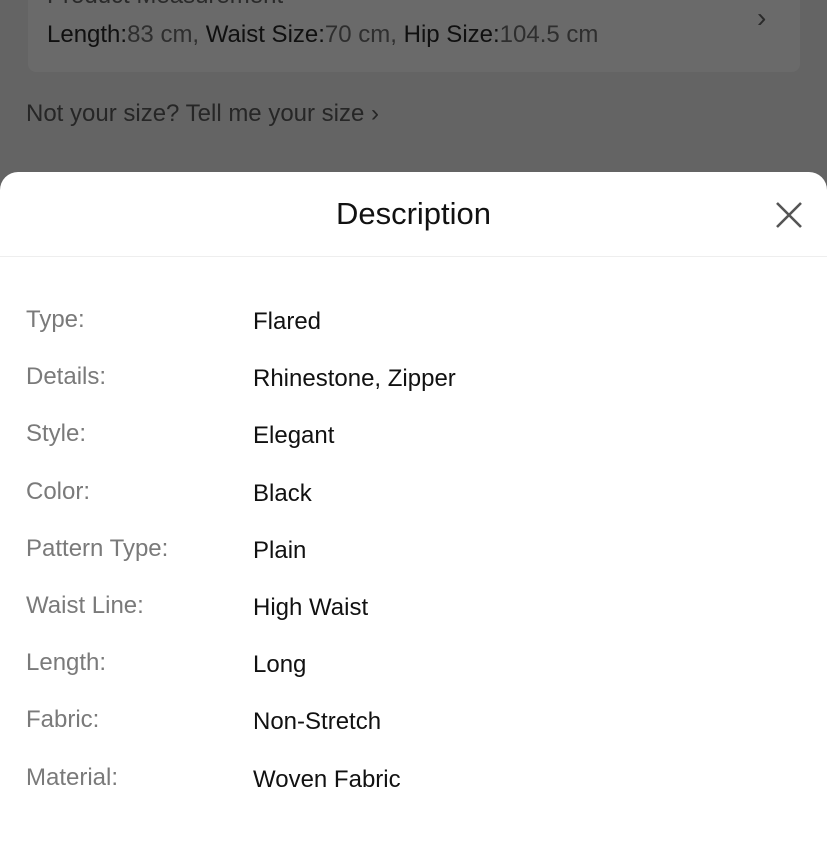 The height and width of the screenshot is (852, 827). I want to click on sheet-title: Description, so click(413, 213).